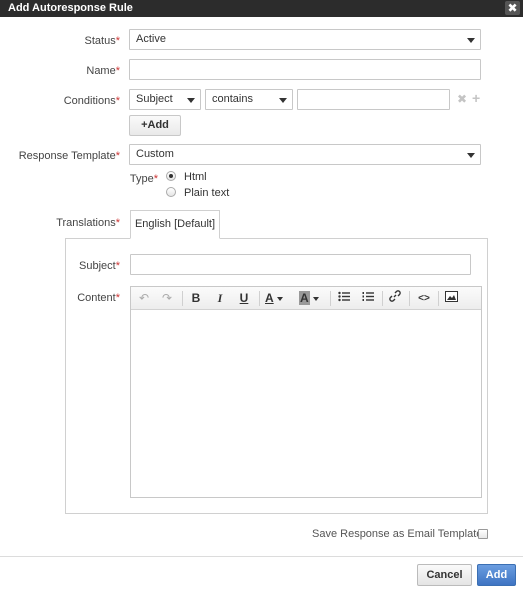 This screenshot has width=523, height=594. Describe the element at coordinates (269, 298) in the screenshot. I see `text-color-icon: A` at that location.